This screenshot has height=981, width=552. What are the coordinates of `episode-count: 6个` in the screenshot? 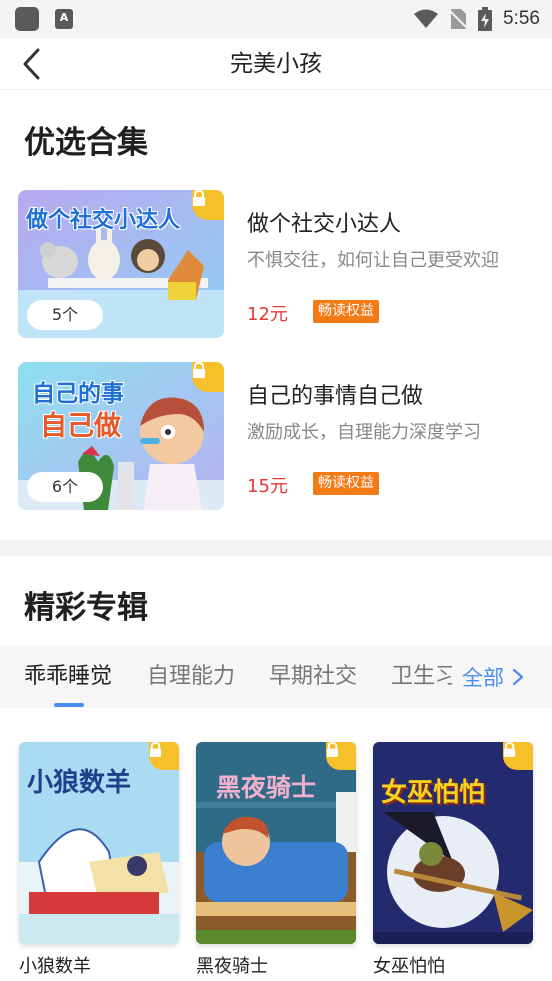 It's located at (65, 487).